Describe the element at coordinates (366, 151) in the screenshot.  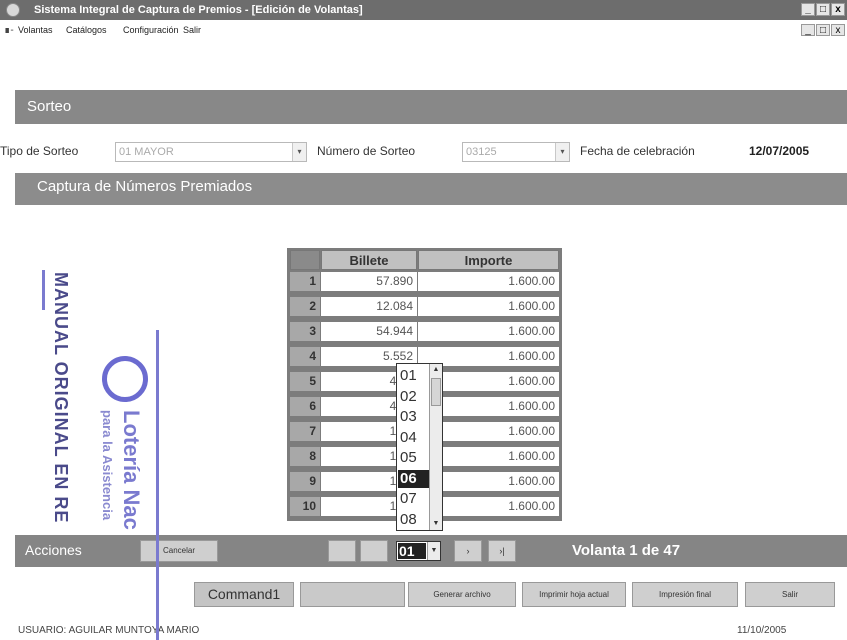
I see `numero-sorteo-label: Número de Sorteo` at that location.